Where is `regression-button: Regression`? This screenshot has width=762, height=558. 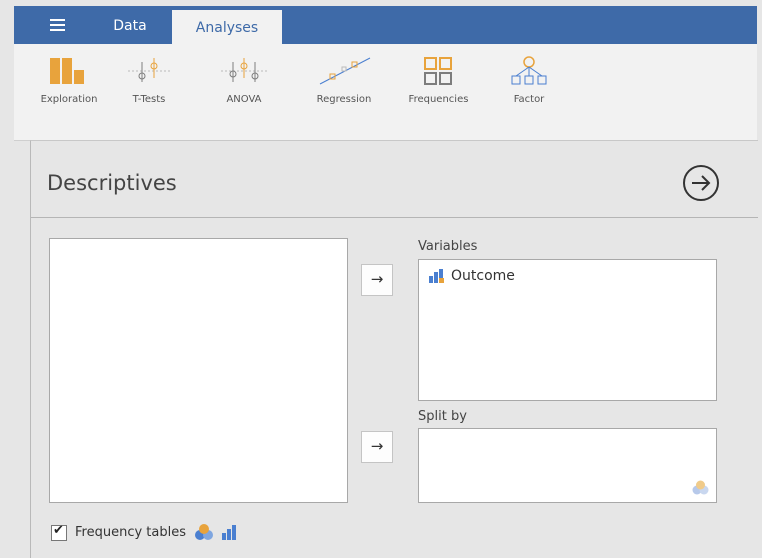 regression-button: Regression is located at coordinates (344, 93).